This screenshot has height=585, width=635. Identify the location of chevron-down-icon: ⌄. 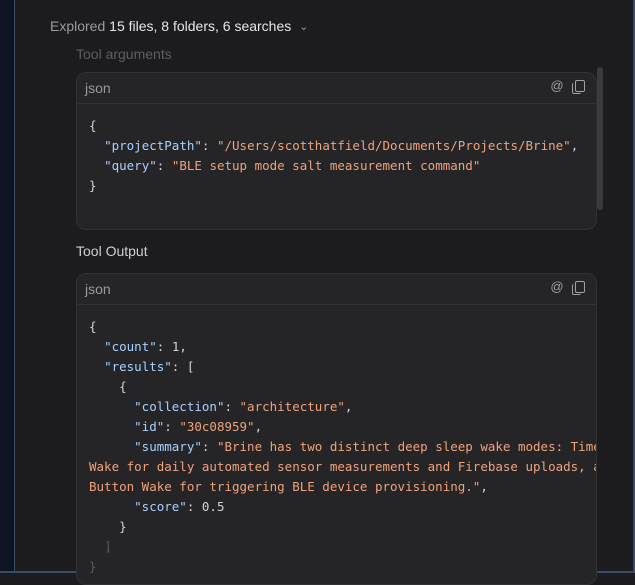
(304, 27).